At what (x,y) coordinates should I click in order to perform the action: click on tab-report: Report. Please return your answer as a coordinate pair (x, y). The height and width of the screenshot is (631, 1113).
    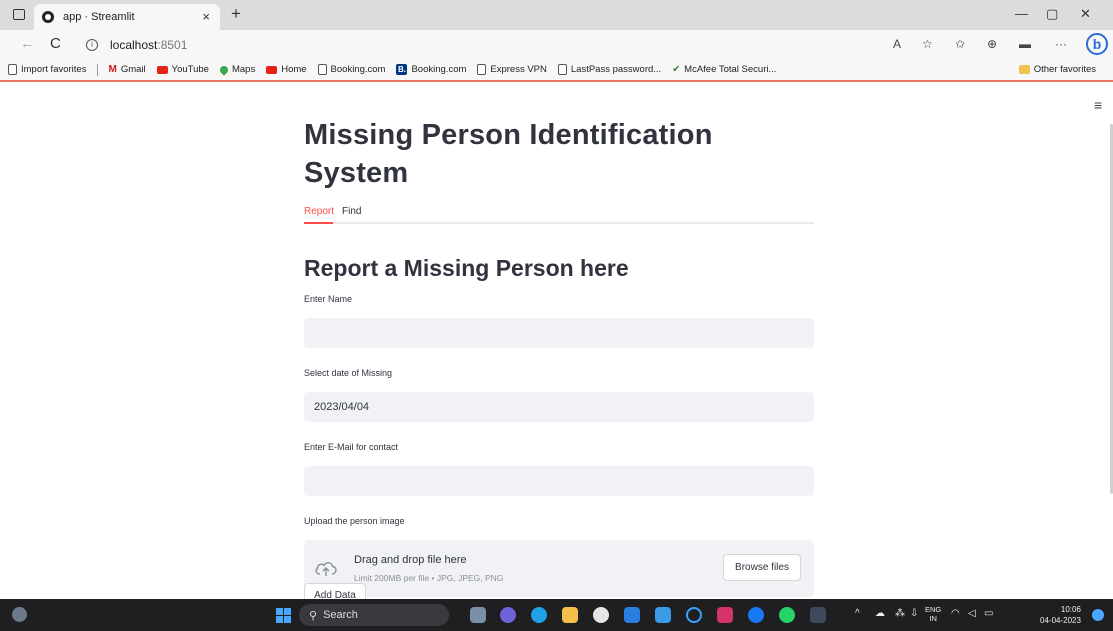
    Looking at the image, I should click on (319, 214).